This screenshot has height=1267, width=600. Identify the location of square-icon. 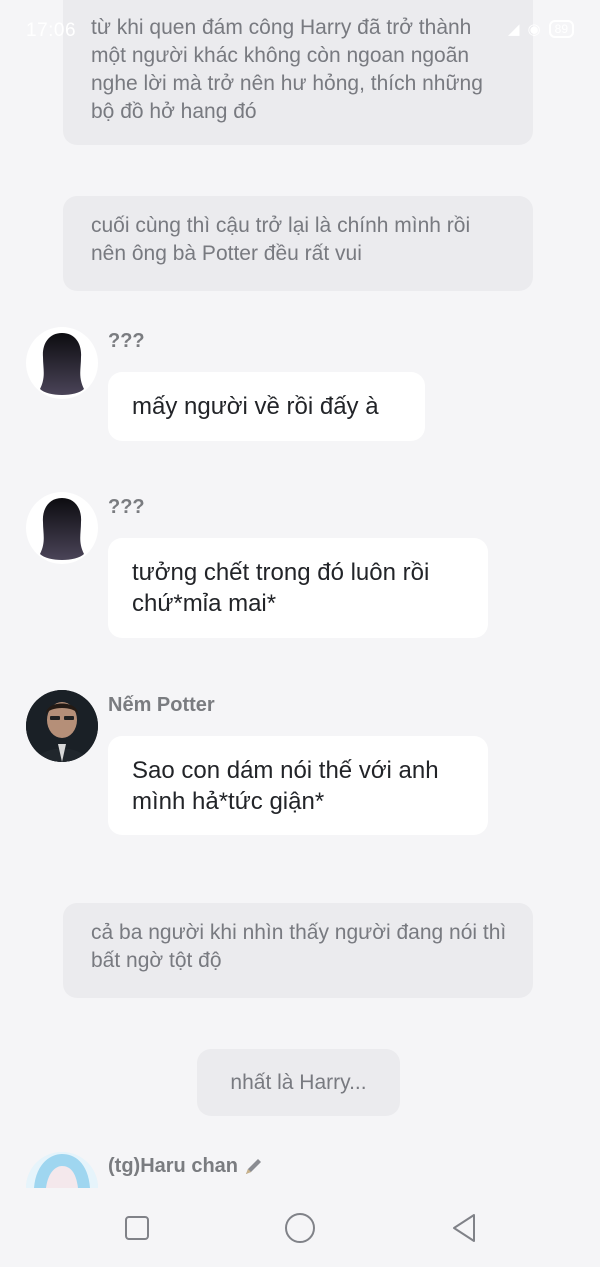
(137, 1228).